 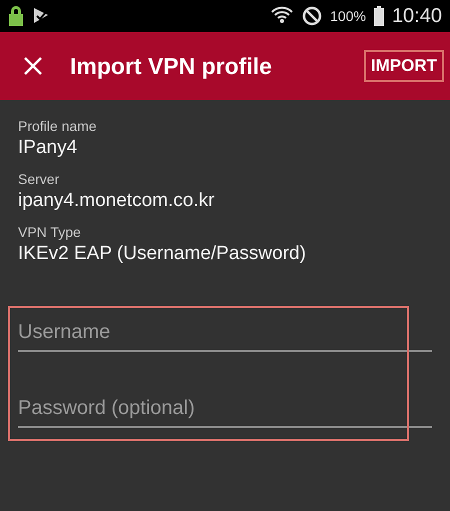 I want to click on field-label: VPN Type, so click(x=50, y=232).